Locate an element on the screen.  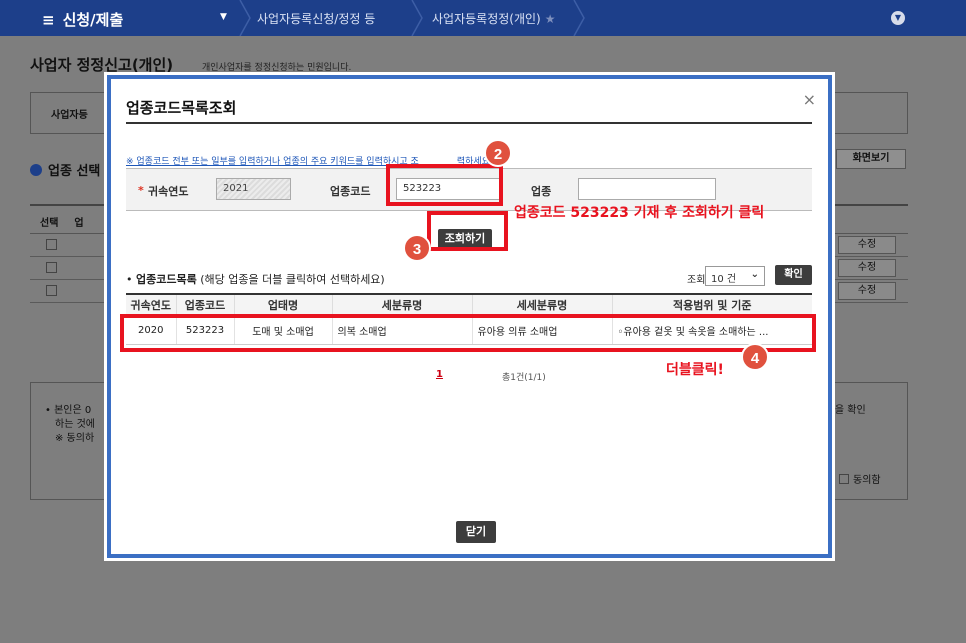
modal-title: 업종코드목록조회 is located at coordinates (181, 108).